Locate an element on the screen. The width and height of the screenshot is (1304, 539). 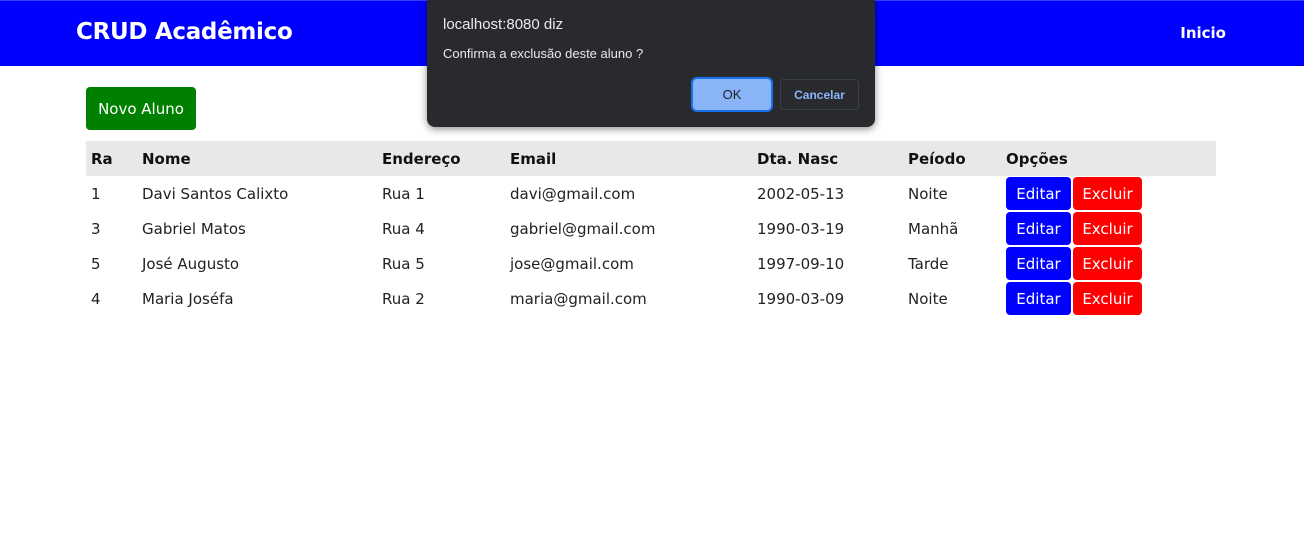
header-ra: Ra is located at coordinates (102, 158).